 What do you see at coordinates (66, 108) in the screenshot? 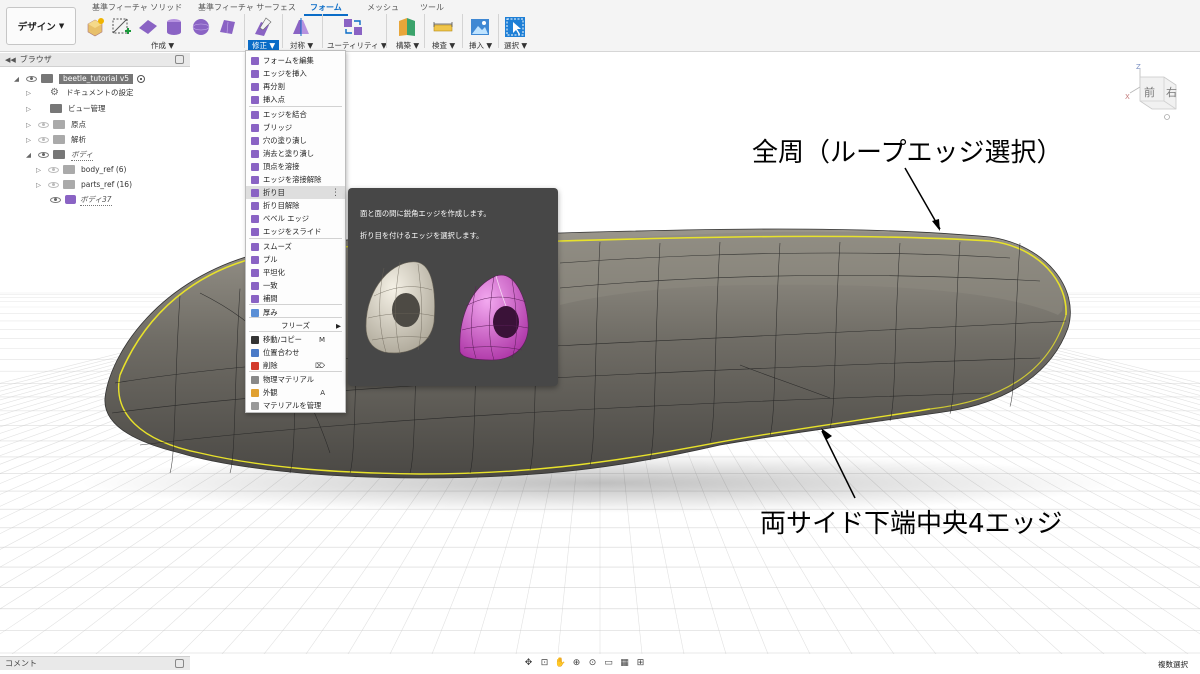
I see `tree-item-named-views: ▷ ビュー管理` at bounding box center [66, 108].